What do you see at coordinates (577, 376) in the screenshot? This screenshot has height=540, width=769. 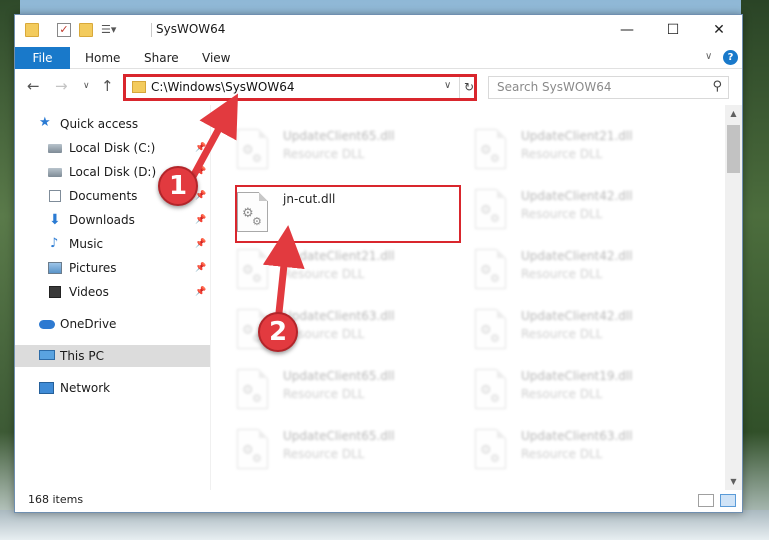 I see `file-name: UpdateClient19.dll` at bounding box center [577, 376].